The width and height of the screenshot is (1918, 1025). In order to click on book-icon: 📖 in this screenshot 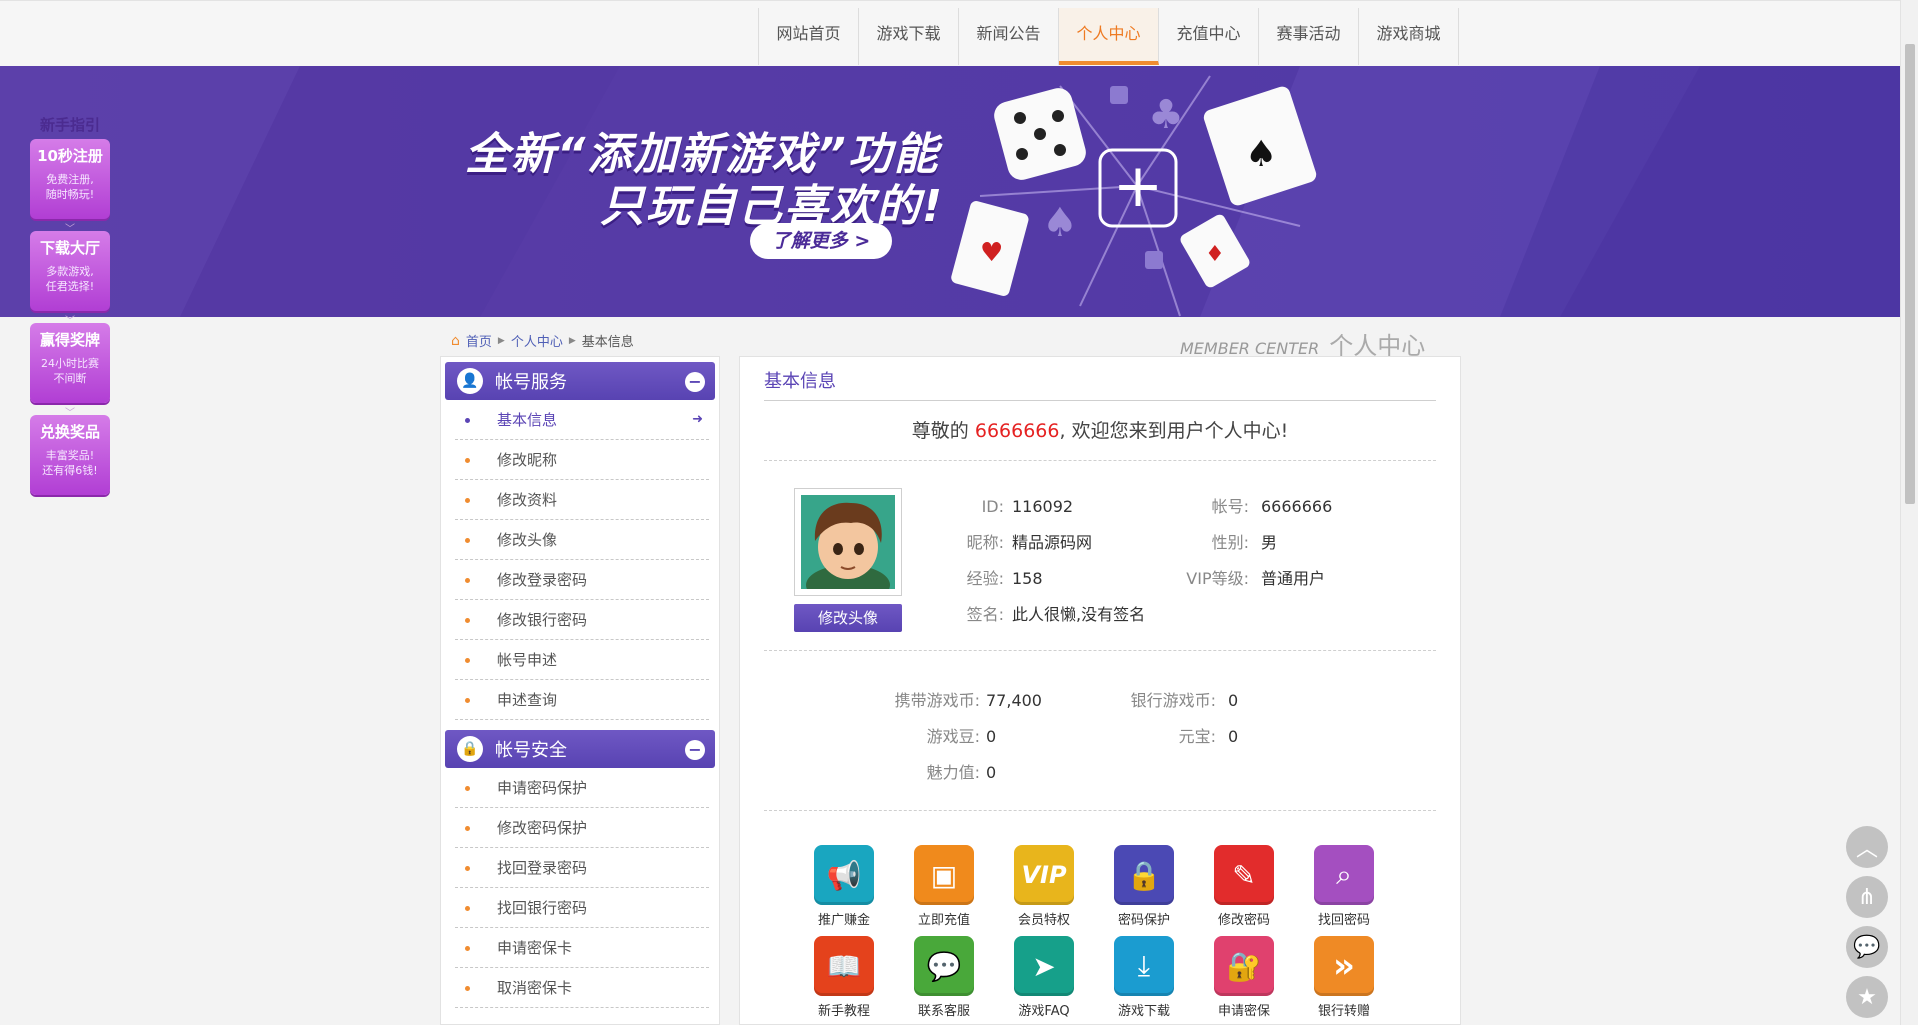, I will do `click(844, 966)`.